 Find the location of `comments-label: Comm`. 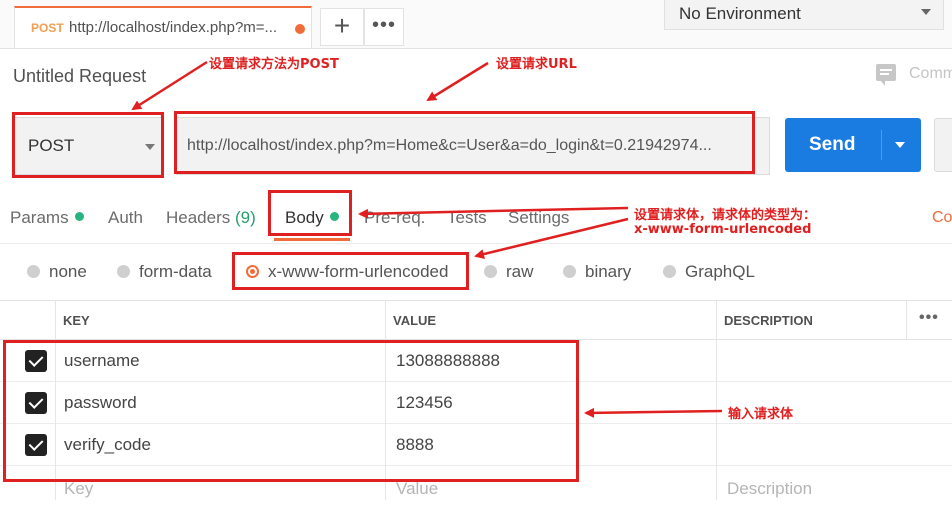

comments-label: Comm is located at coordinates (930, 73).